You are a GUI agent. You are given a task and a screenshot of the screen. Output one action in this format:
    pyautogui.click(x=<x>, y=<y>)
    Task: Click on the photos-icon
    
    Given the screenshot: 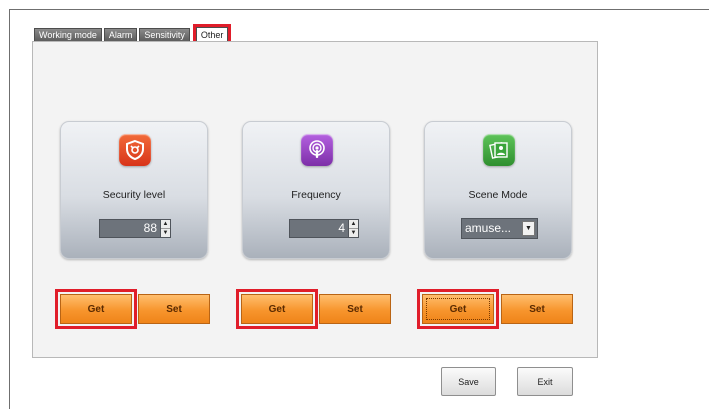 What is the action you would take?
    pyautogui.click(x=499, y=150)
    